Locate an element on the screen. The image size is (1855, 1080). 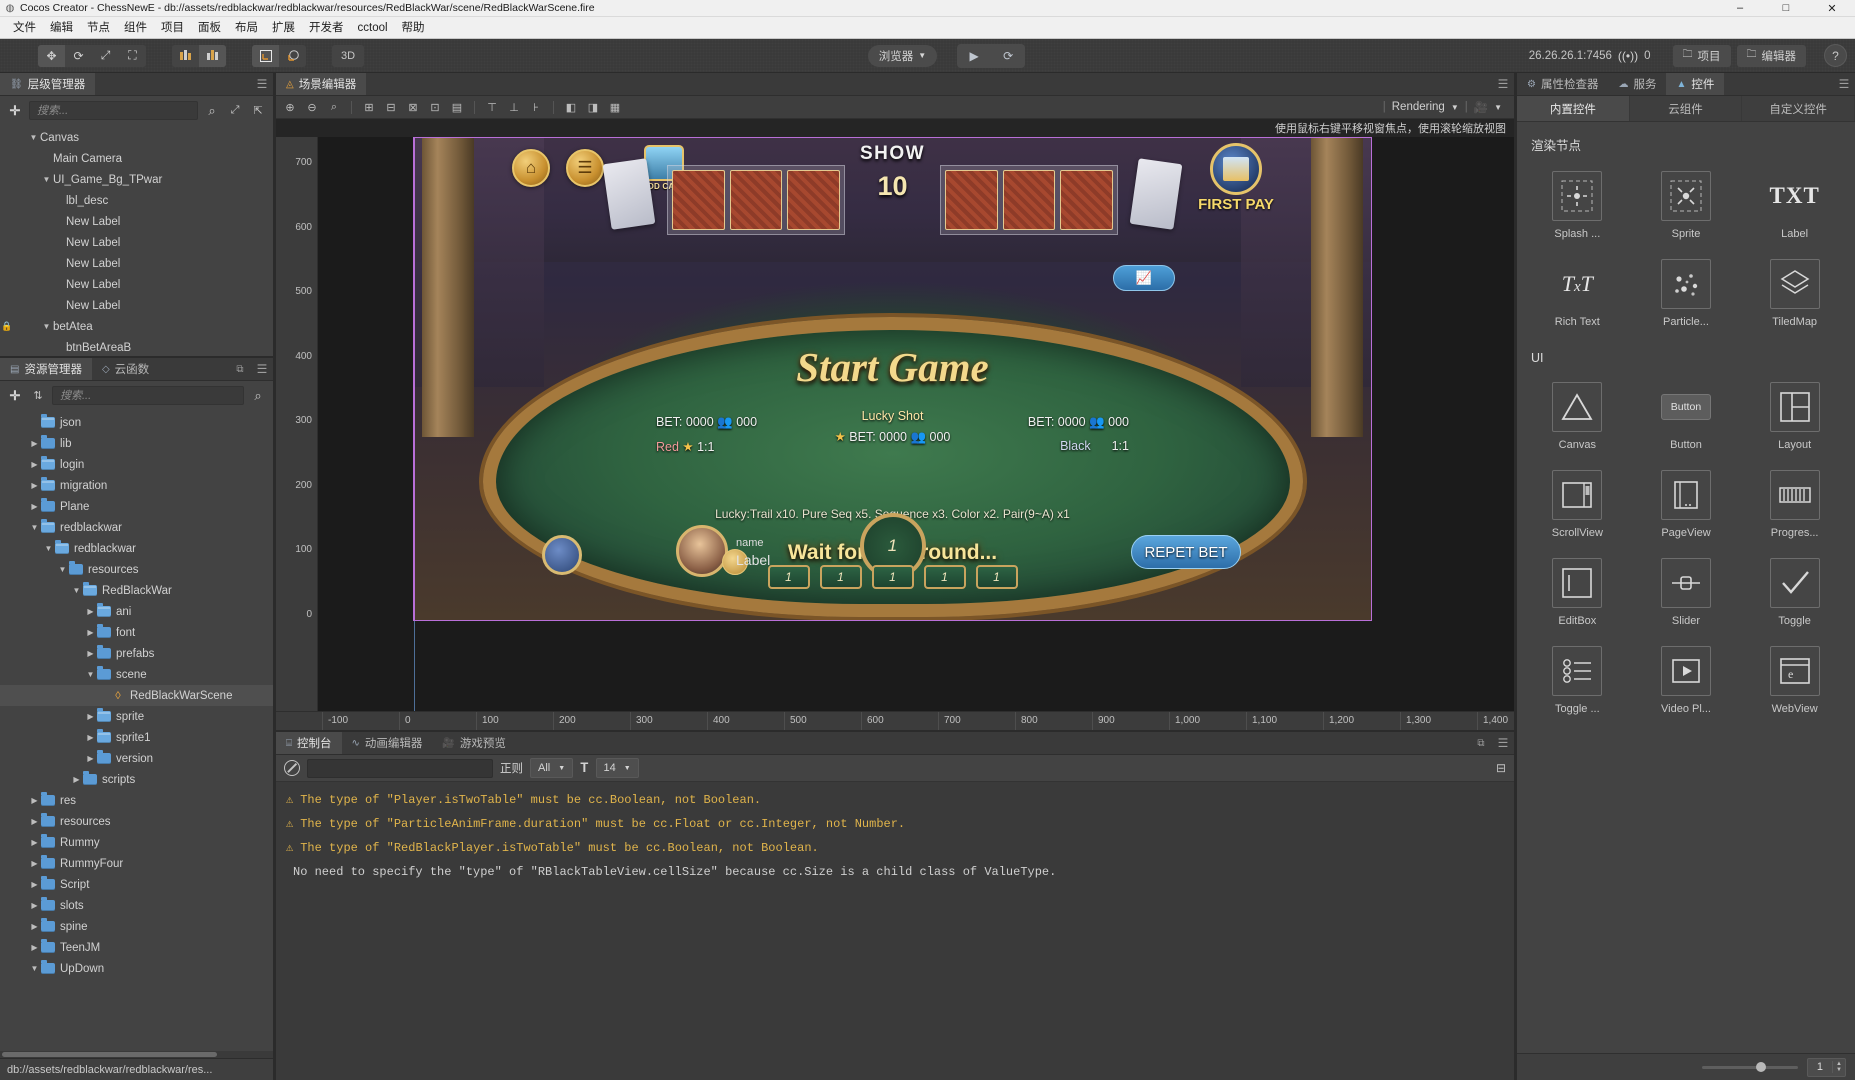
maximize-button: □ is located at coordinates (1786, 8).